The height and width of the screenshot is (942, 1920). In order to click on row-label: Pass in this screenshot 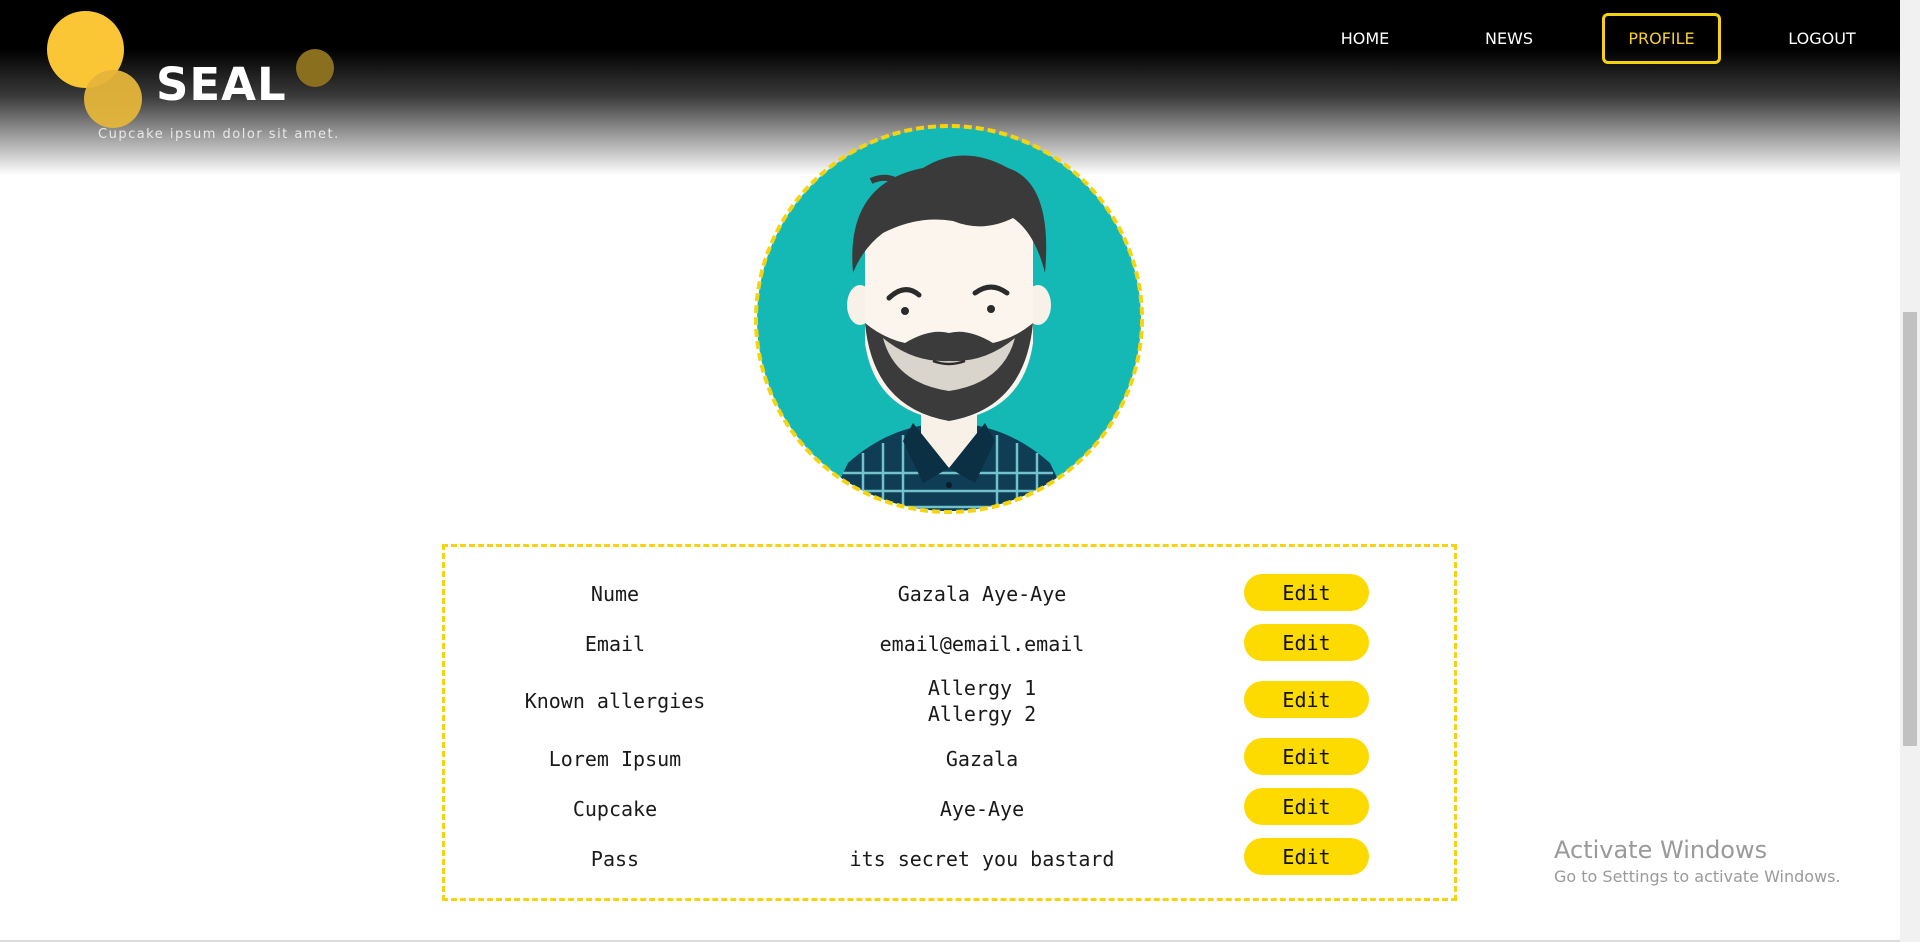, I will do `click(615, 859)`.